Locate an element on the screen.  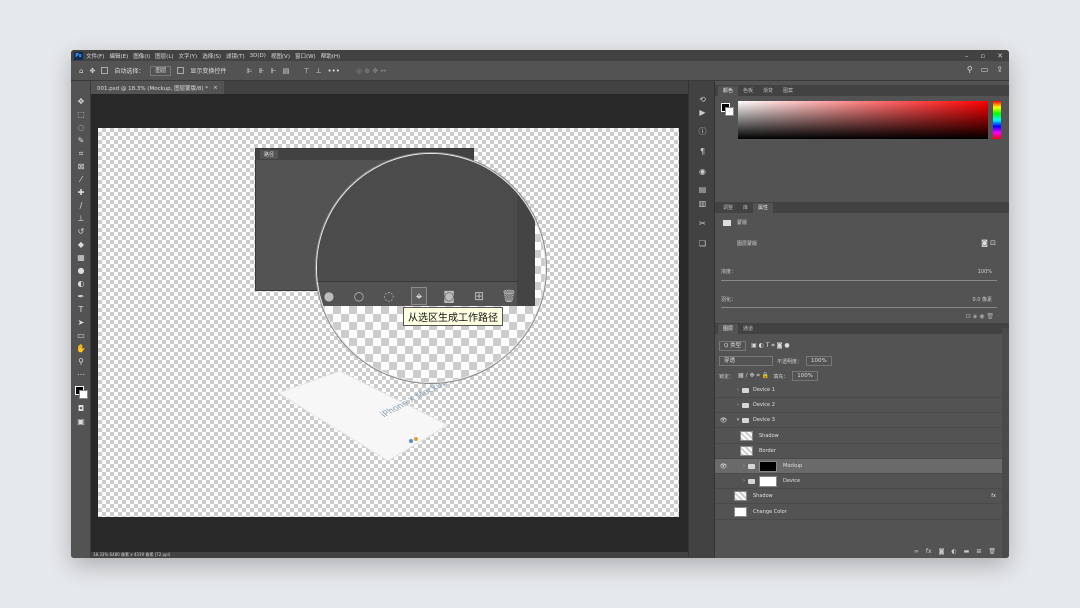
path-select-icon: ➤ is located at coordinates (81, 323).